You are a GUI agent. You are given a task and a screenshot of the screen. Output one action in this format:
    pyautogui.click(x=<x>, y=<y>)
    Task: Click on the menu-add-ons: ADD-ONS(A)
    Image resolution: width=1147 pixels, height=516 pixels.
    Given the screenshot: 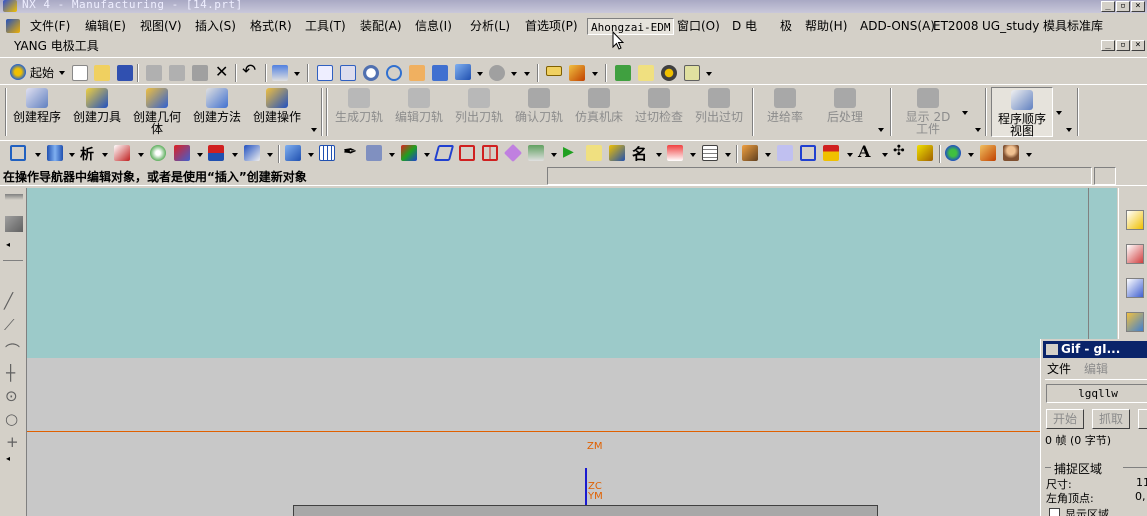 What is the action you would take?
    pyautogui.click(x=897, y=26)
    